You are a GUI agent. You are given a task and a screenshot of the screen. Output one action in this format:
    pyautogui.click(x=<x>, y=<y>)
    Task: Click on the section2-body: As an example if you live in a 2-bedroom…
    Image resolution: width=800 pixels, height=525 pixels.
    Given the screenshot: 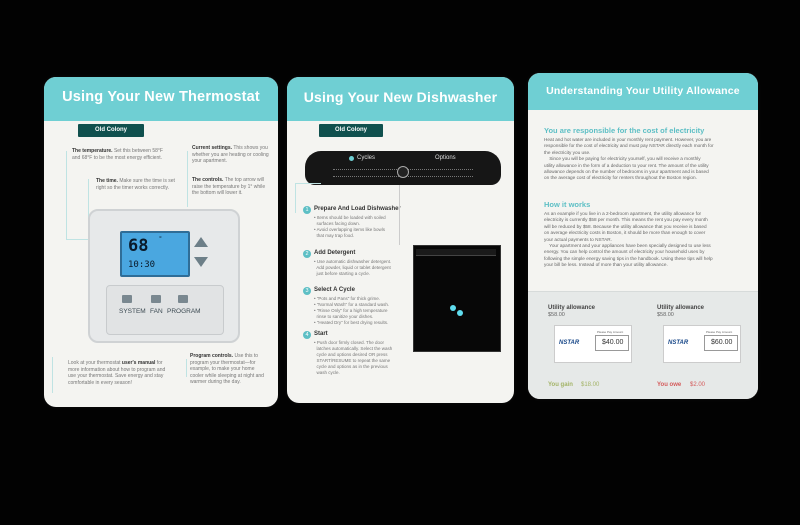 What is the action you would take?
    pyautogui.click(x=628, y=240)
    